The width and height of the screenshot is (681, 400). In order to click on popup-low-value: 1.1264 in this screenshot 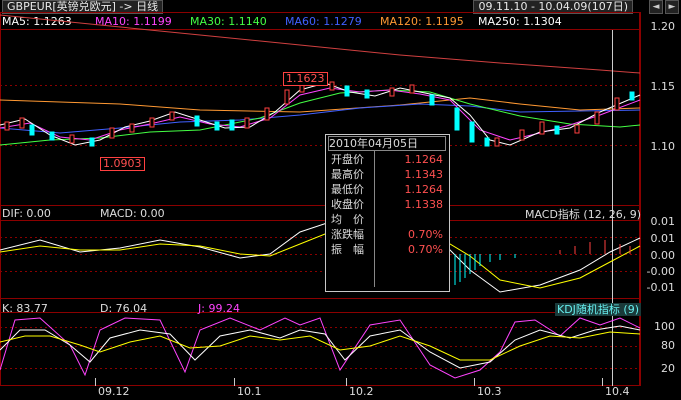, I will do `click(424, 189)`.